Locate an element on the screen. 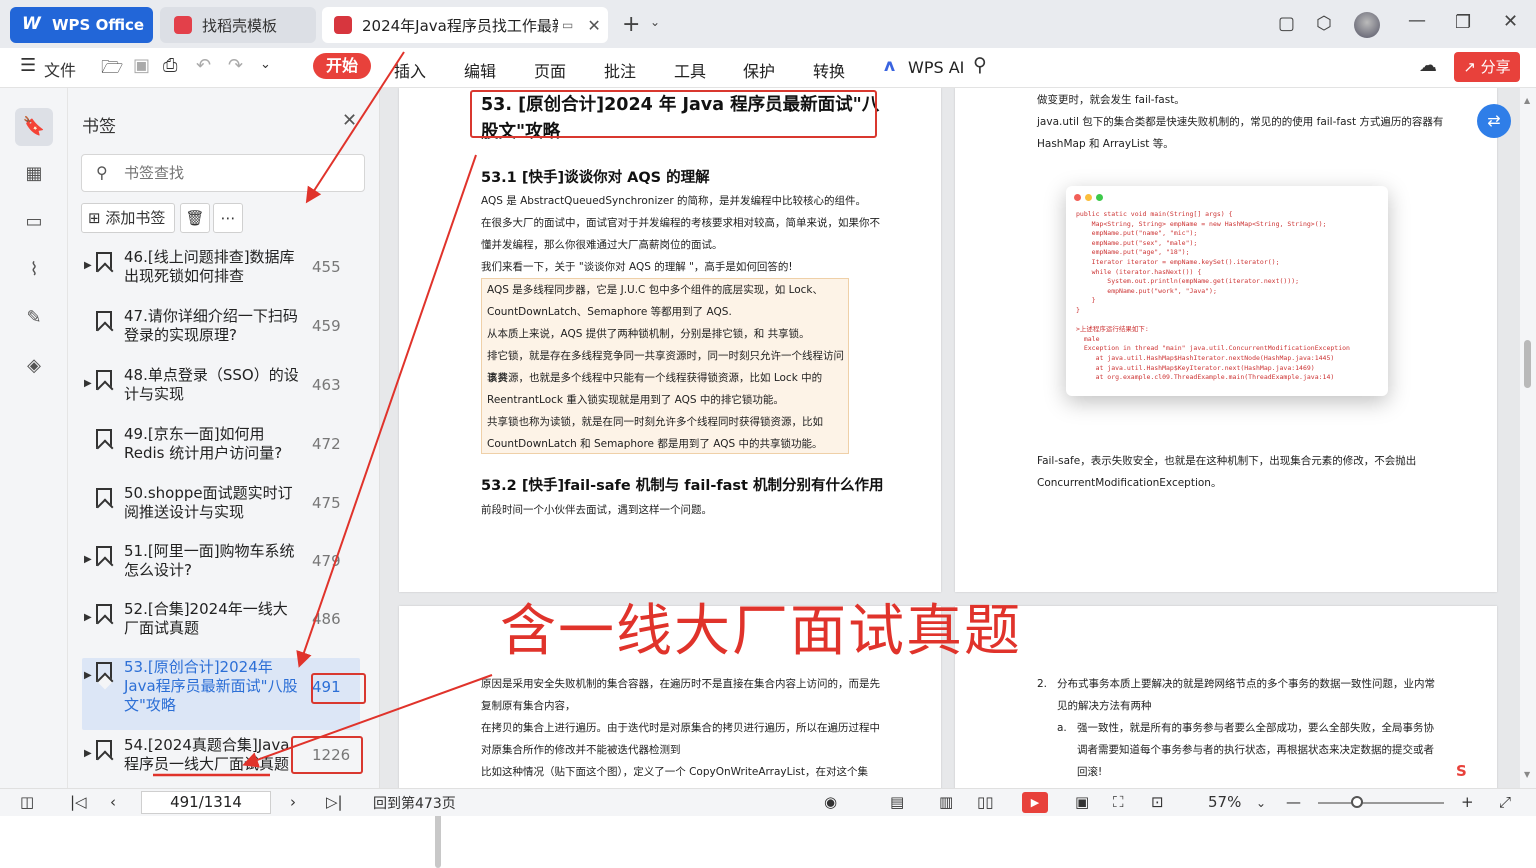 The image size is (1536, 868). cloud-upload-icon: ☁ is located at coordinates (1428, 65).